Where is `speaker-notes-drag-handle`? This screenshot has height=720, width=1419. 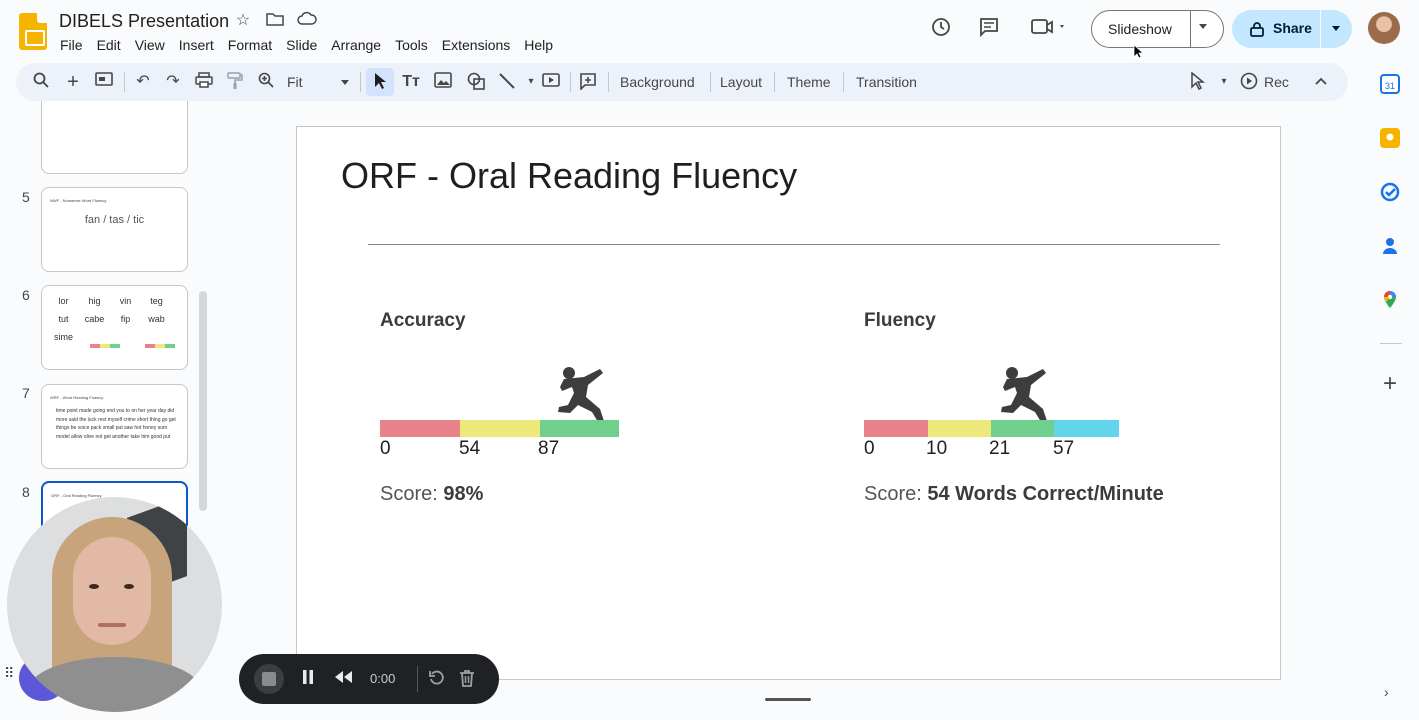 speaker-notes-drag-handle is located at coordinates (788, 699).